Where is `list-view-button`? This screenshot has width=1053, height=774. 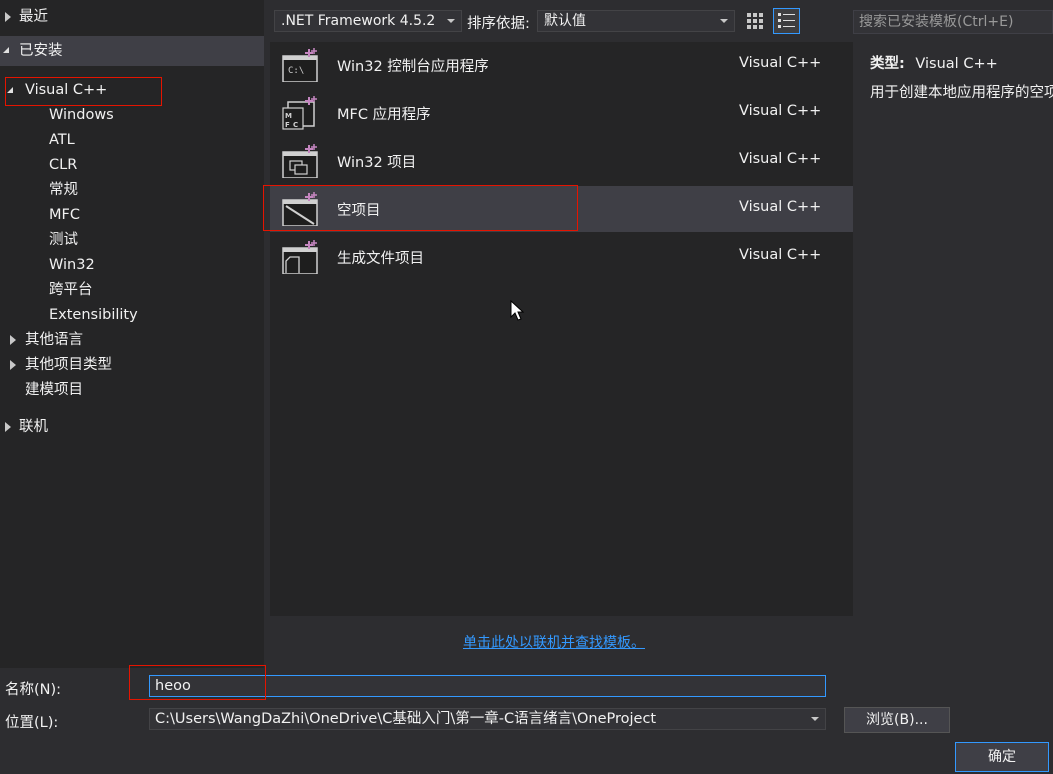 list-view-button is located at coordinates (786, 21).